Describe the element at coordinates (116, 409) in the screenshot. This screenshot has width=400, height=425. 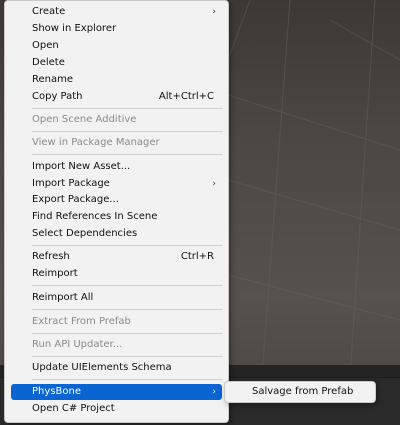
I see `menu-item-open-csharp-project: Open C# Project` at that location.